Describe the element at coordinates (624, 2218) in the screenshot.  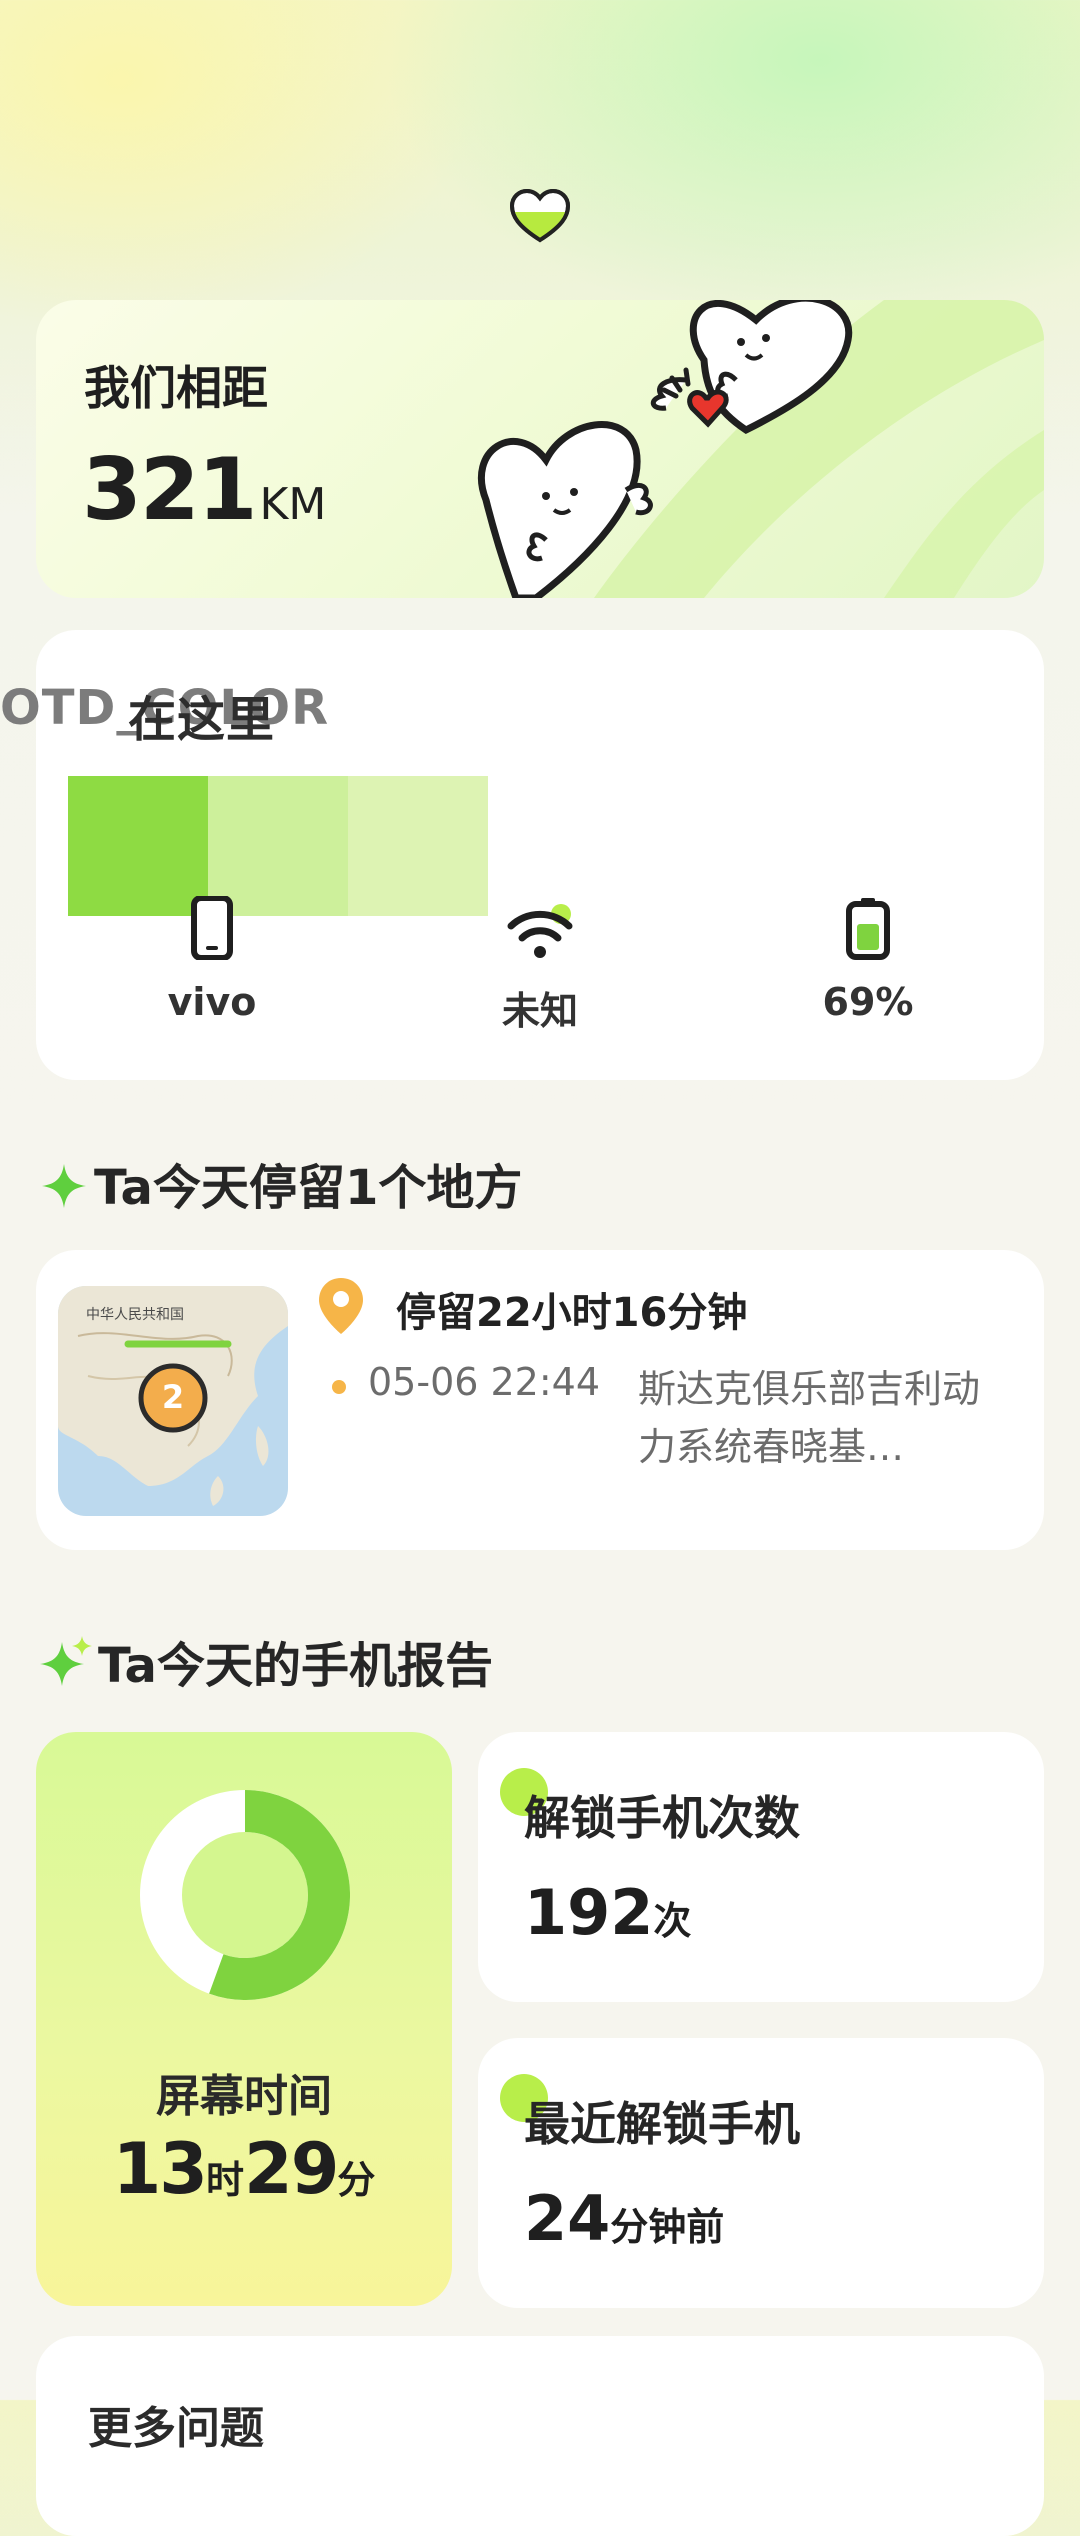
I see `last-unlock-value: 24分钟前` at that location.